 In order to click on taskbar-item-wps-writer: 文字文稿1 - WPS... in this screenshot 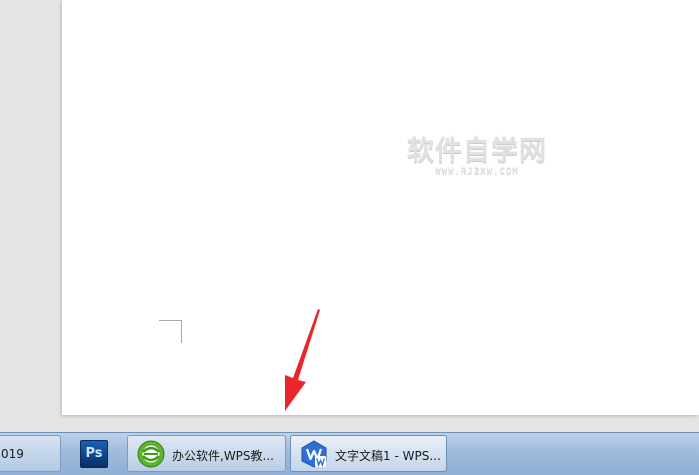, I will do `click(368, 453)`.